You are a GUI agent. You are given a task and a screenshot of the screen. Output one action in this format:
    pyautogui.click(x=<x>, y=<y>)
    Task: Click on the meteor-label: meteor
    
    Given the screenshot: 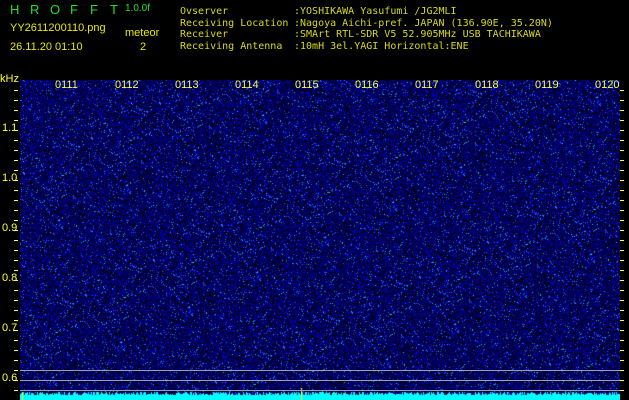 What is the action you would take?
    pyautogui.click(x=142, y=33)
    